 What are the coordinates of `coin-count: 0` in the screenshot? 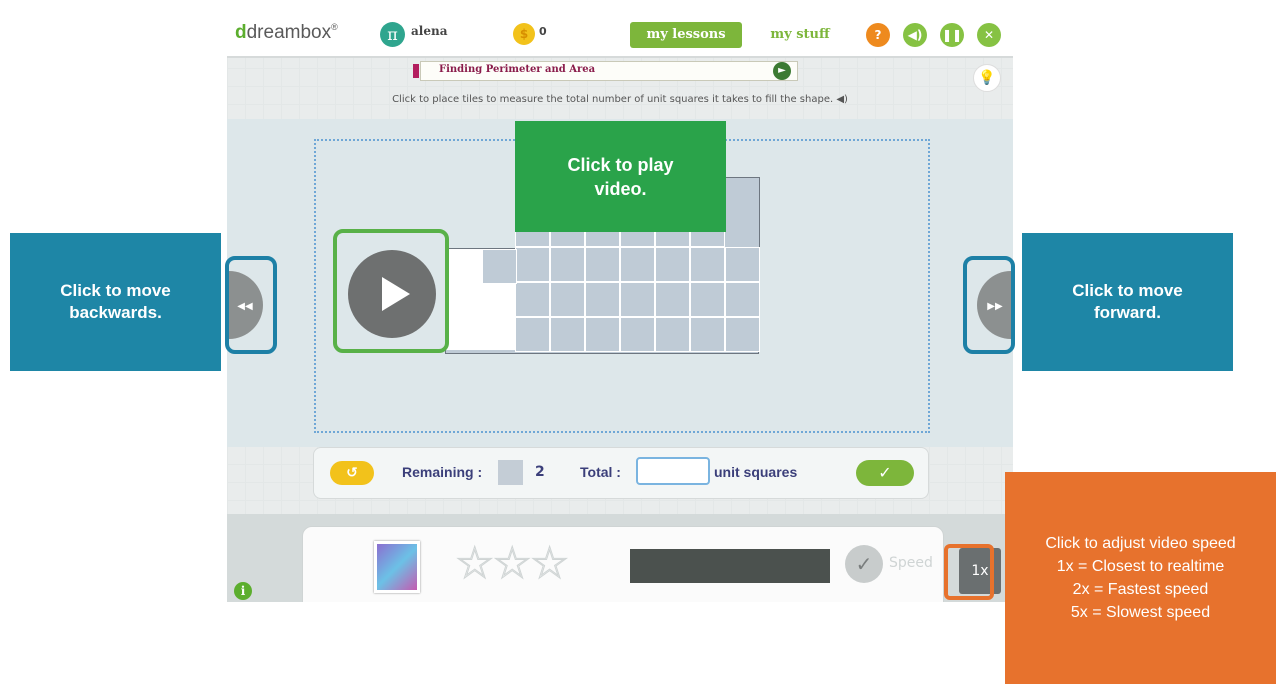 It's located at (543, 31).